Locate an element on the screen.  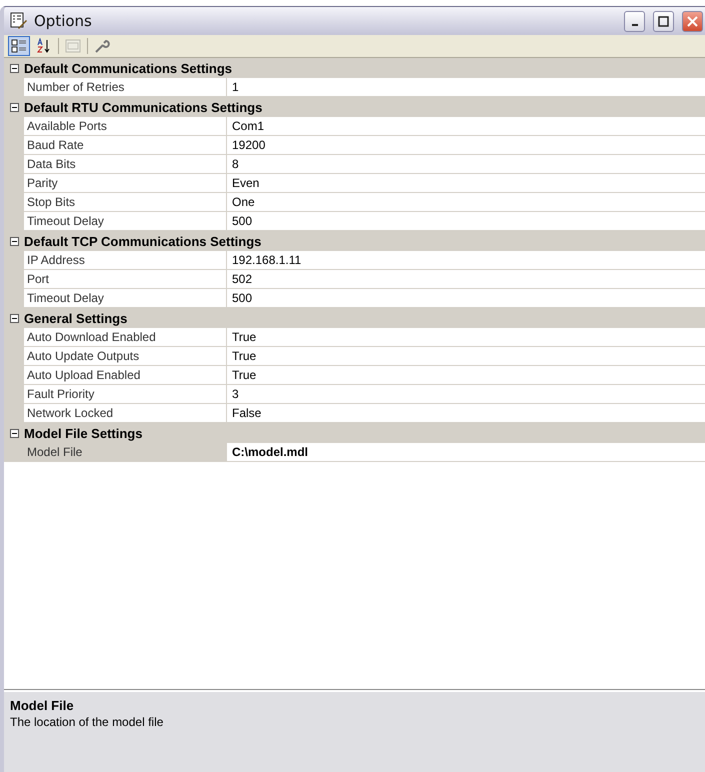
categorized-button is located at coordinates (19, 46).